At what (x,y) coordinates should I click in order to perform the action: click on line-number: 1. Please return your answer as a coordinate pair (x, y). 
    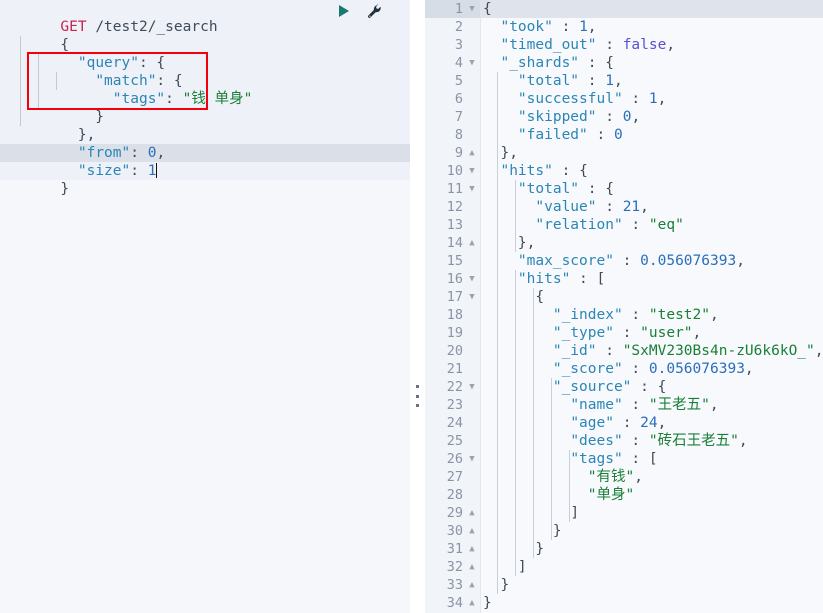
    Looking at the image, I should click on (458, 9).